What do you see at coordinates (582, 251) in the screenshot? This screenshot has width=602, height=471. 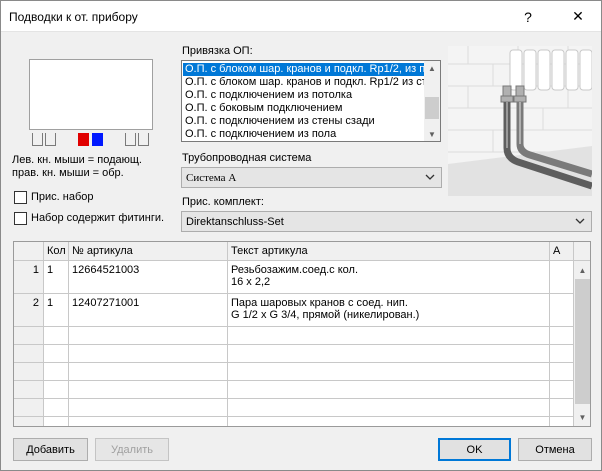 I see `header-spacer` at bounding box center [582, 251].